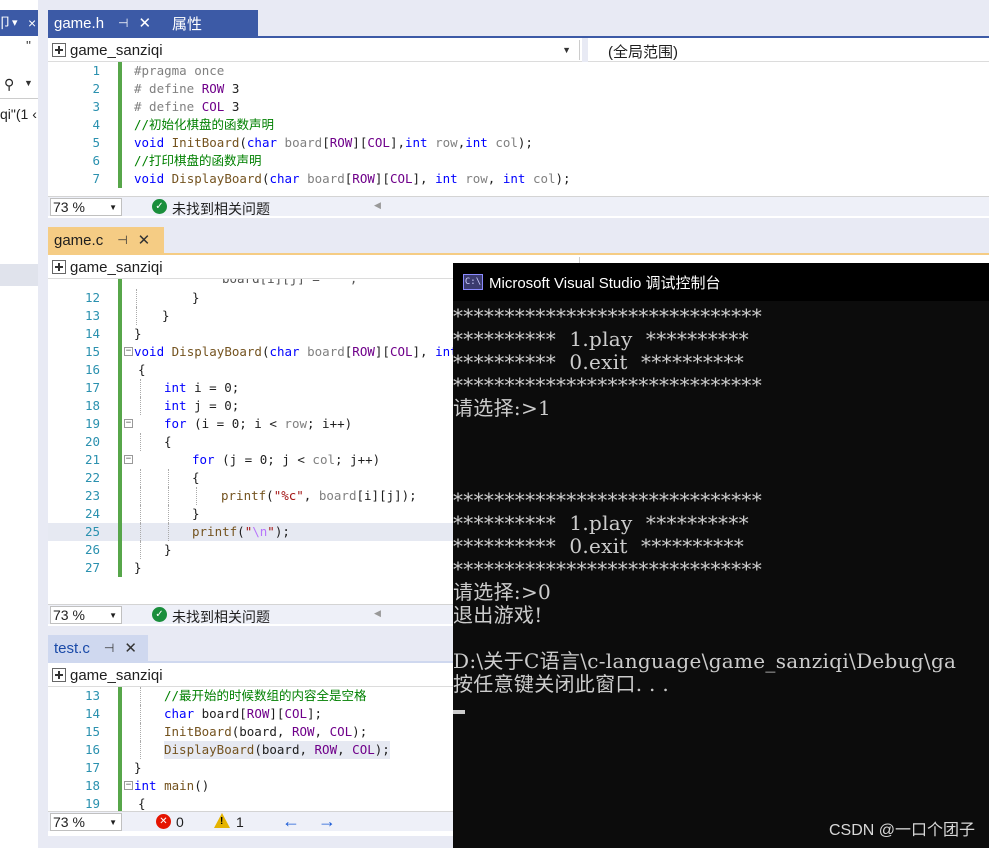 Image resolution: width=989 pixels, height=848 pixels. I want to click on code-text: InitBoard(board, ROW, COL);, so click(265, 732).